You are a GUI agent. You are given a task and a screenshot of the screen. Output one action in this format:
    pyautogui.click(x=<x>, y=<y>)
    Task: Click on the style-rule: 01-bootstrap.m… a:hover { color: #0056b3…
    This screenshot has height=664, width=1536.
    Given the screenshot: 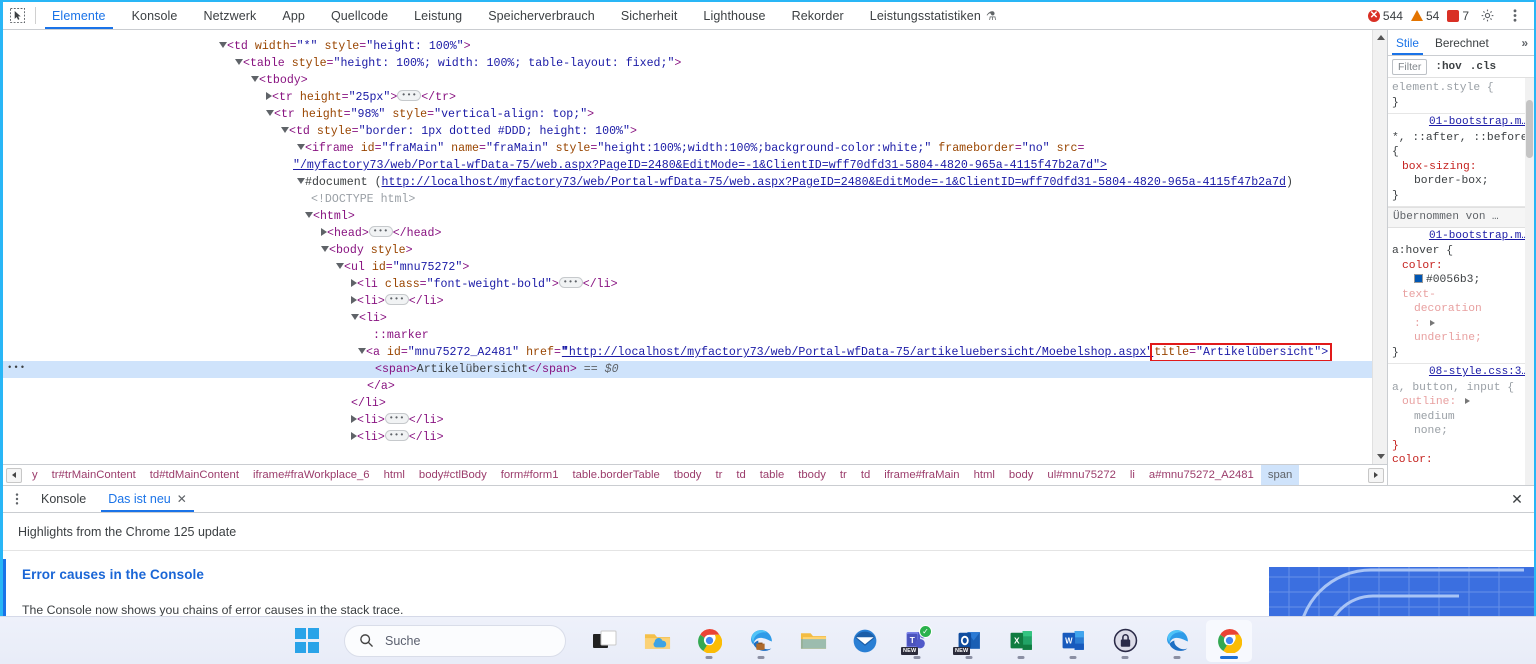 What is the action you would take?
    pyautogui.click(x=1461, y=296)
    